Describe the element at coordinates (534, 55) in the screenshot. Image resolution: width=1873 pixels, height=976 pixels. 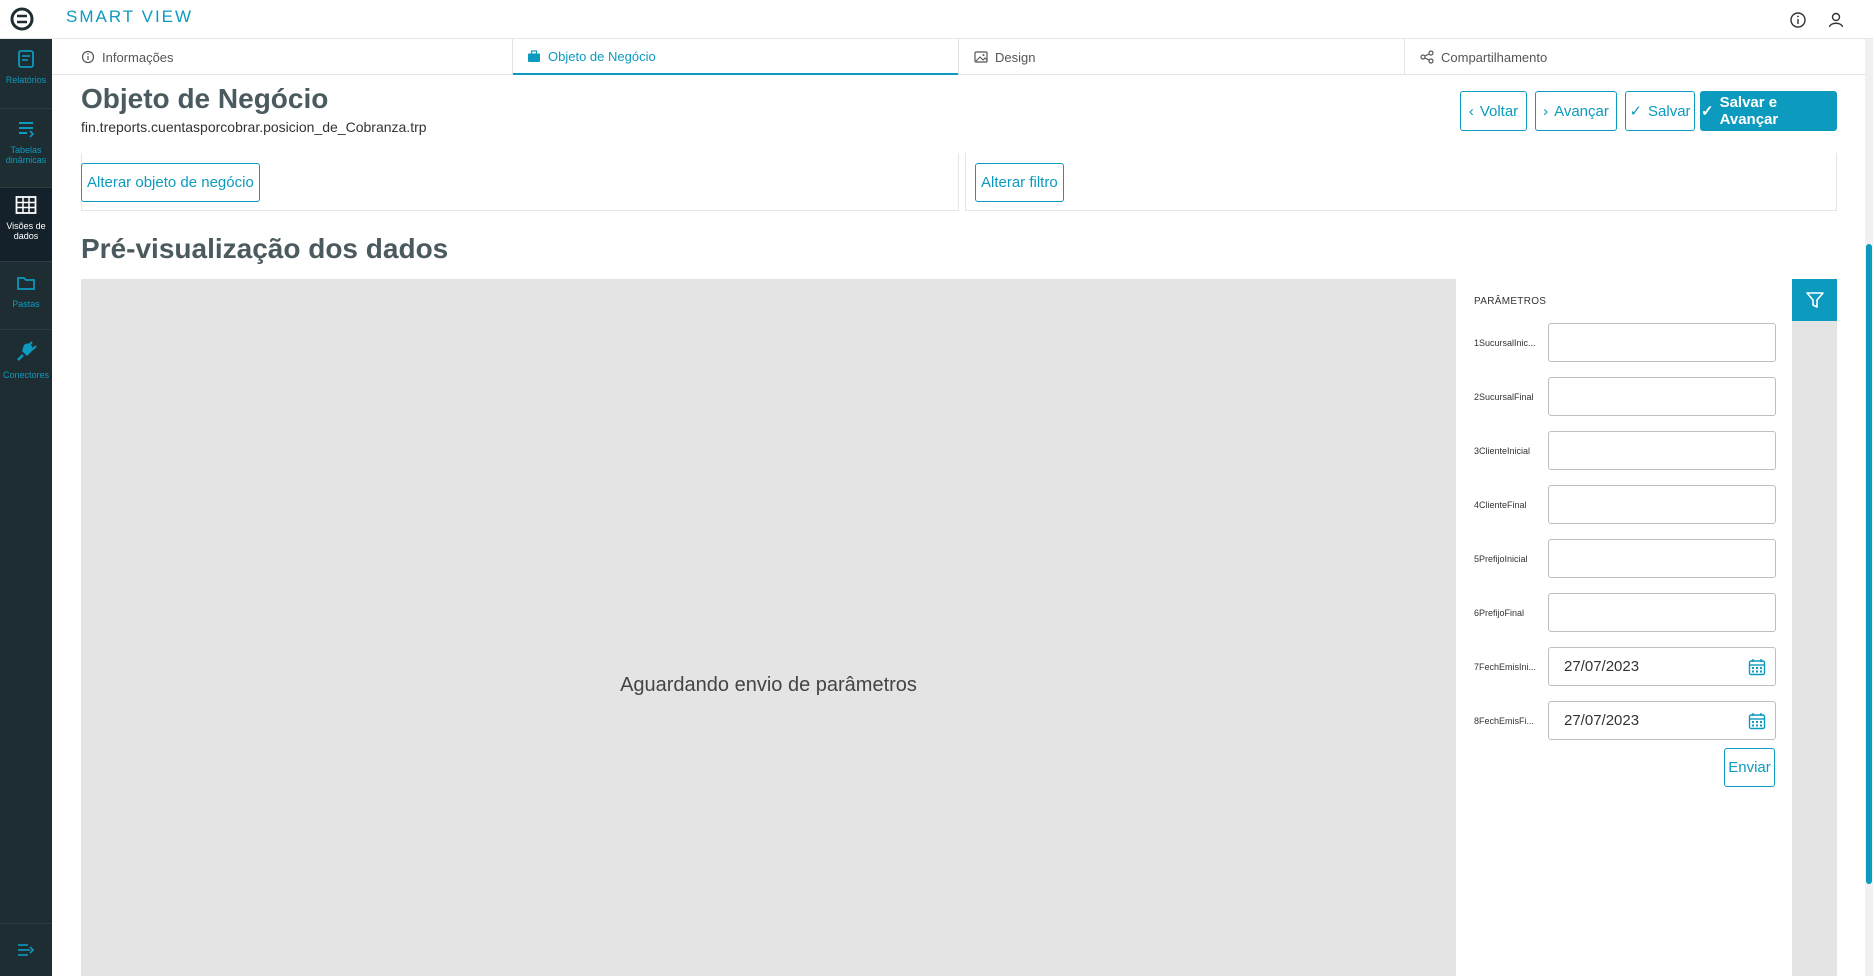
I see `briefcase-icon` at that location.